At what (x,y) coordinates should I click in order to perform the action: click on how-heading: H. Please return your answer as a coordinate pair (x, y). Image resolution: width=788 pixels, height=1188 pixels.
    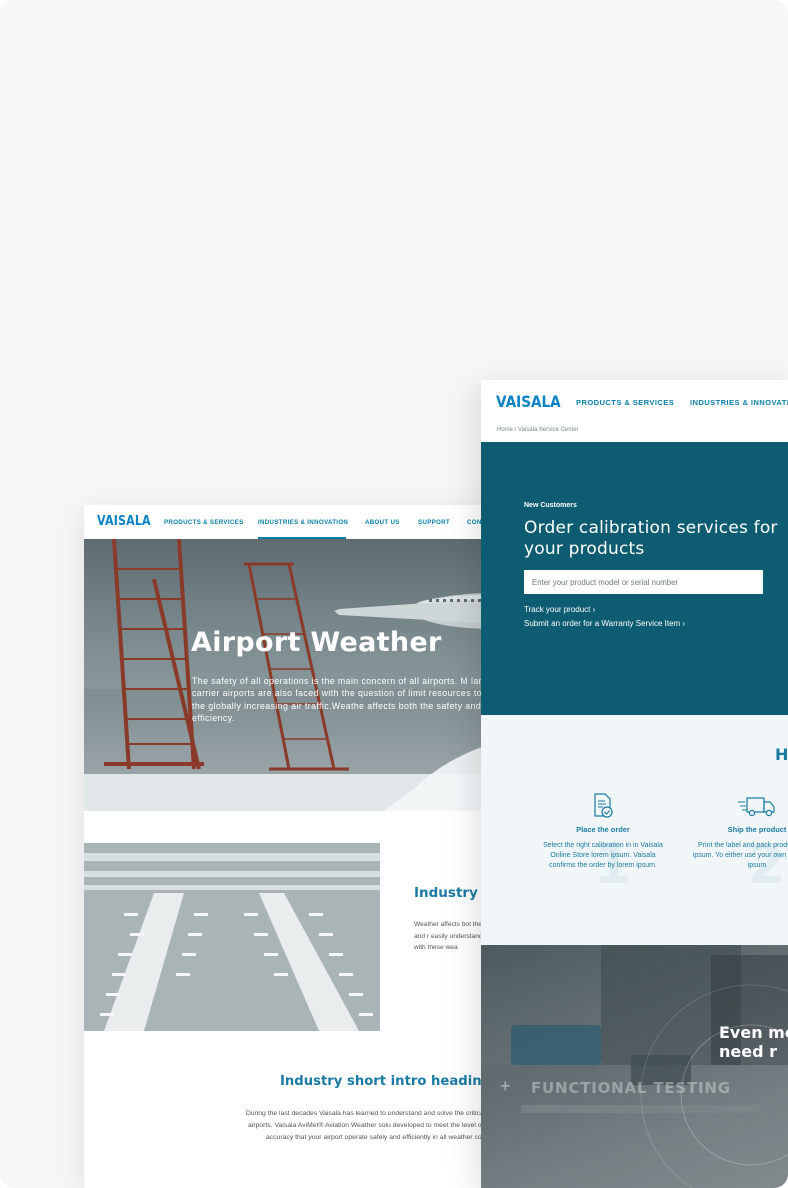
    Looking at the image, I should click on (781, 754).